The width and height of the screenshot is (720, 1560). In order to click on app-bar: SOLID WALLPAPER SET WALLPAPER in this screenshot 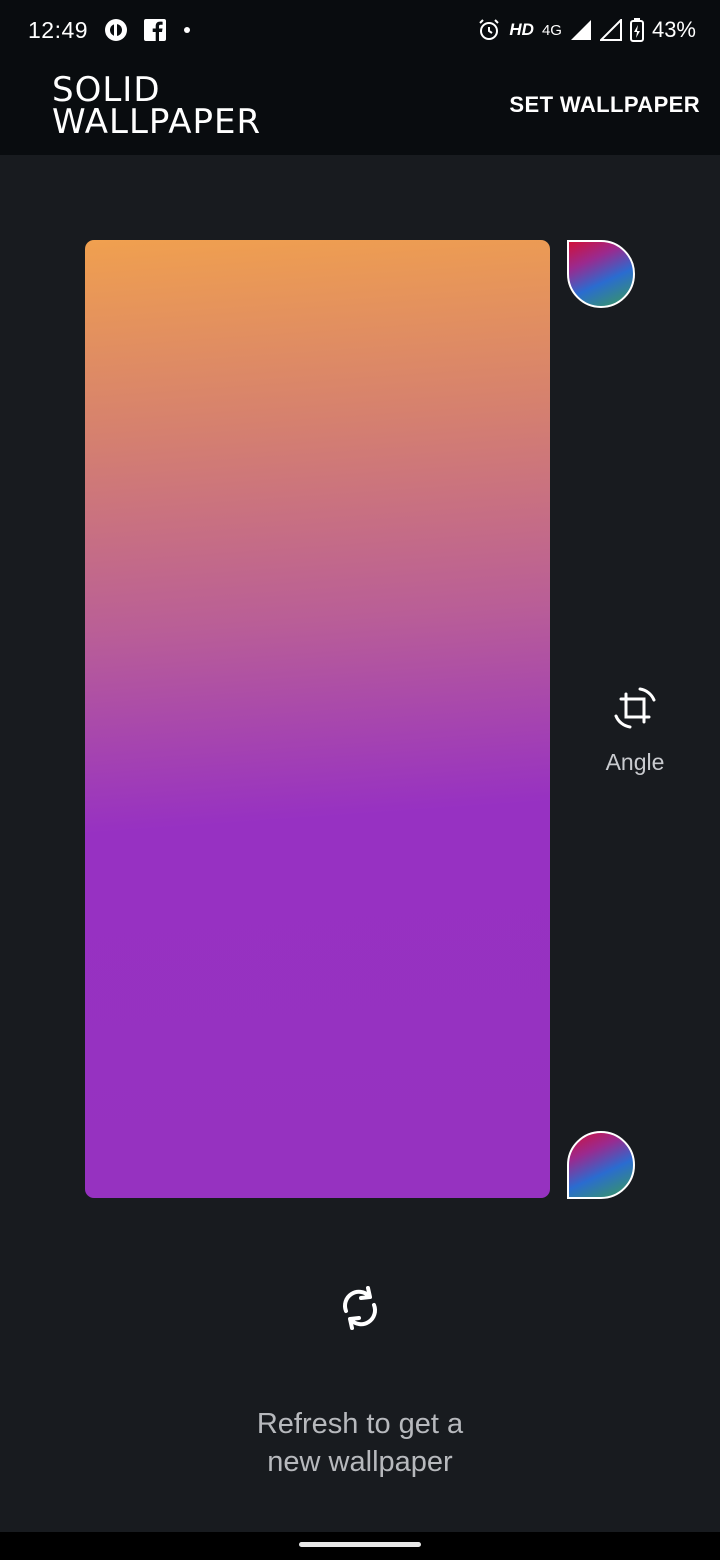, I will do `click(360, 107)`.